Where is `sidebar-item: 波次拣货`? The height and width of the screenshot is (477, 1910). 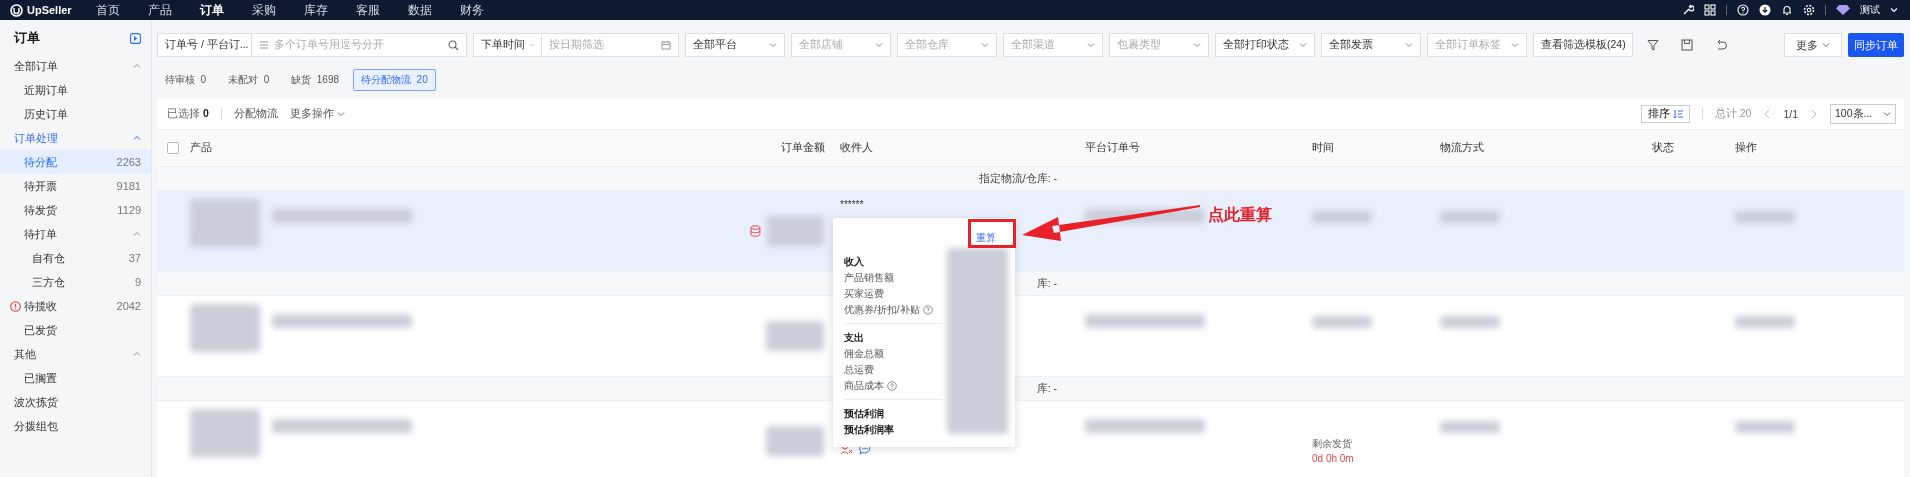 sidebar-item: 波次拣货 is located at coordinates (75, 402).